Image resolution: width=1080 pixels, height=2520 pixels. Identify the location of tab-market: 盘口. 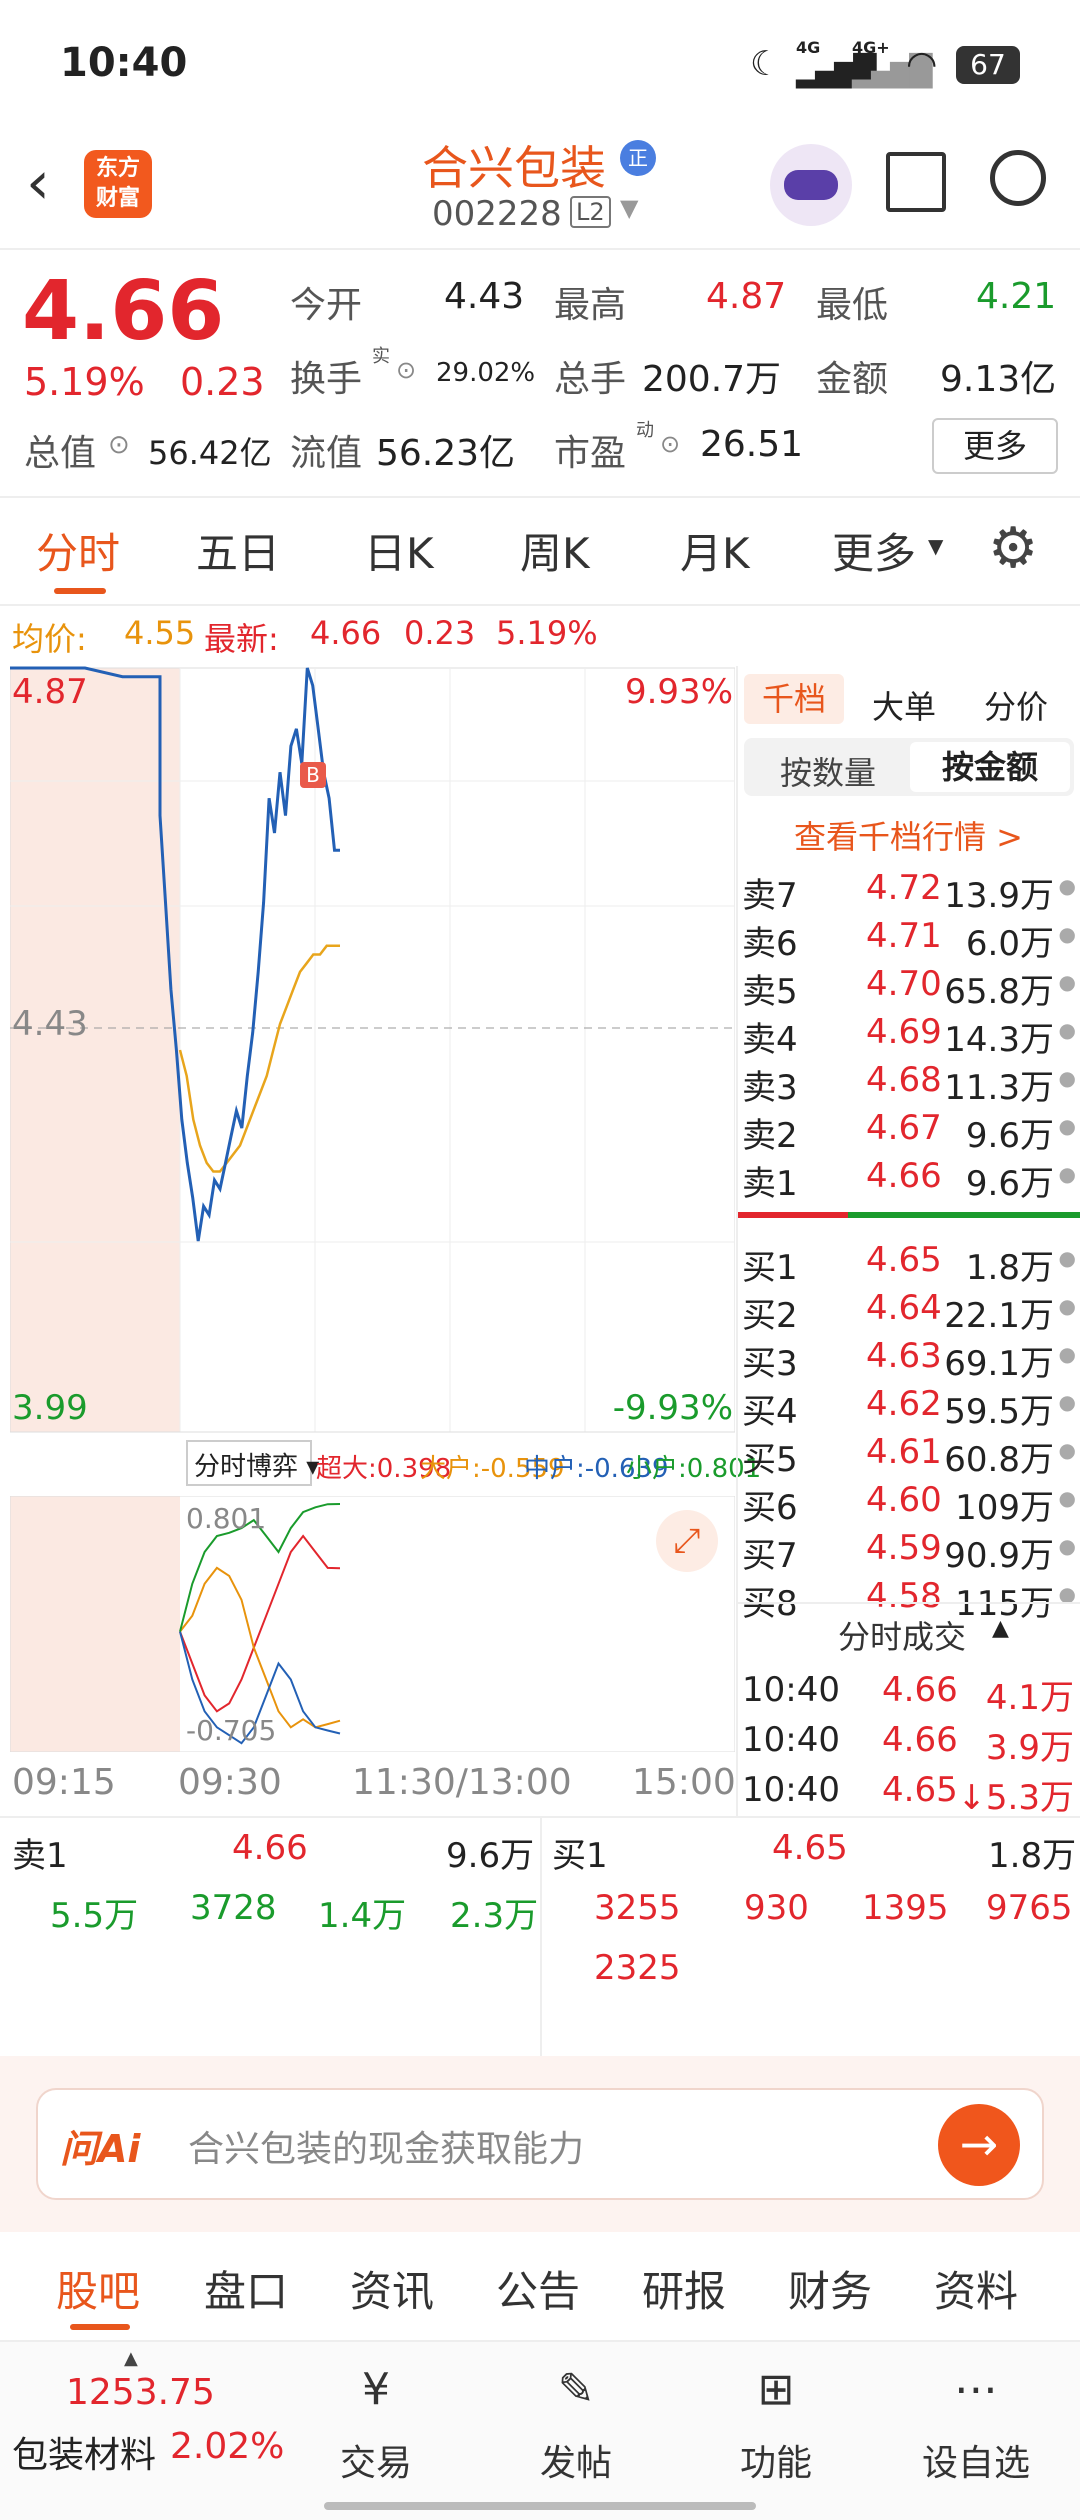
(246, 2288).